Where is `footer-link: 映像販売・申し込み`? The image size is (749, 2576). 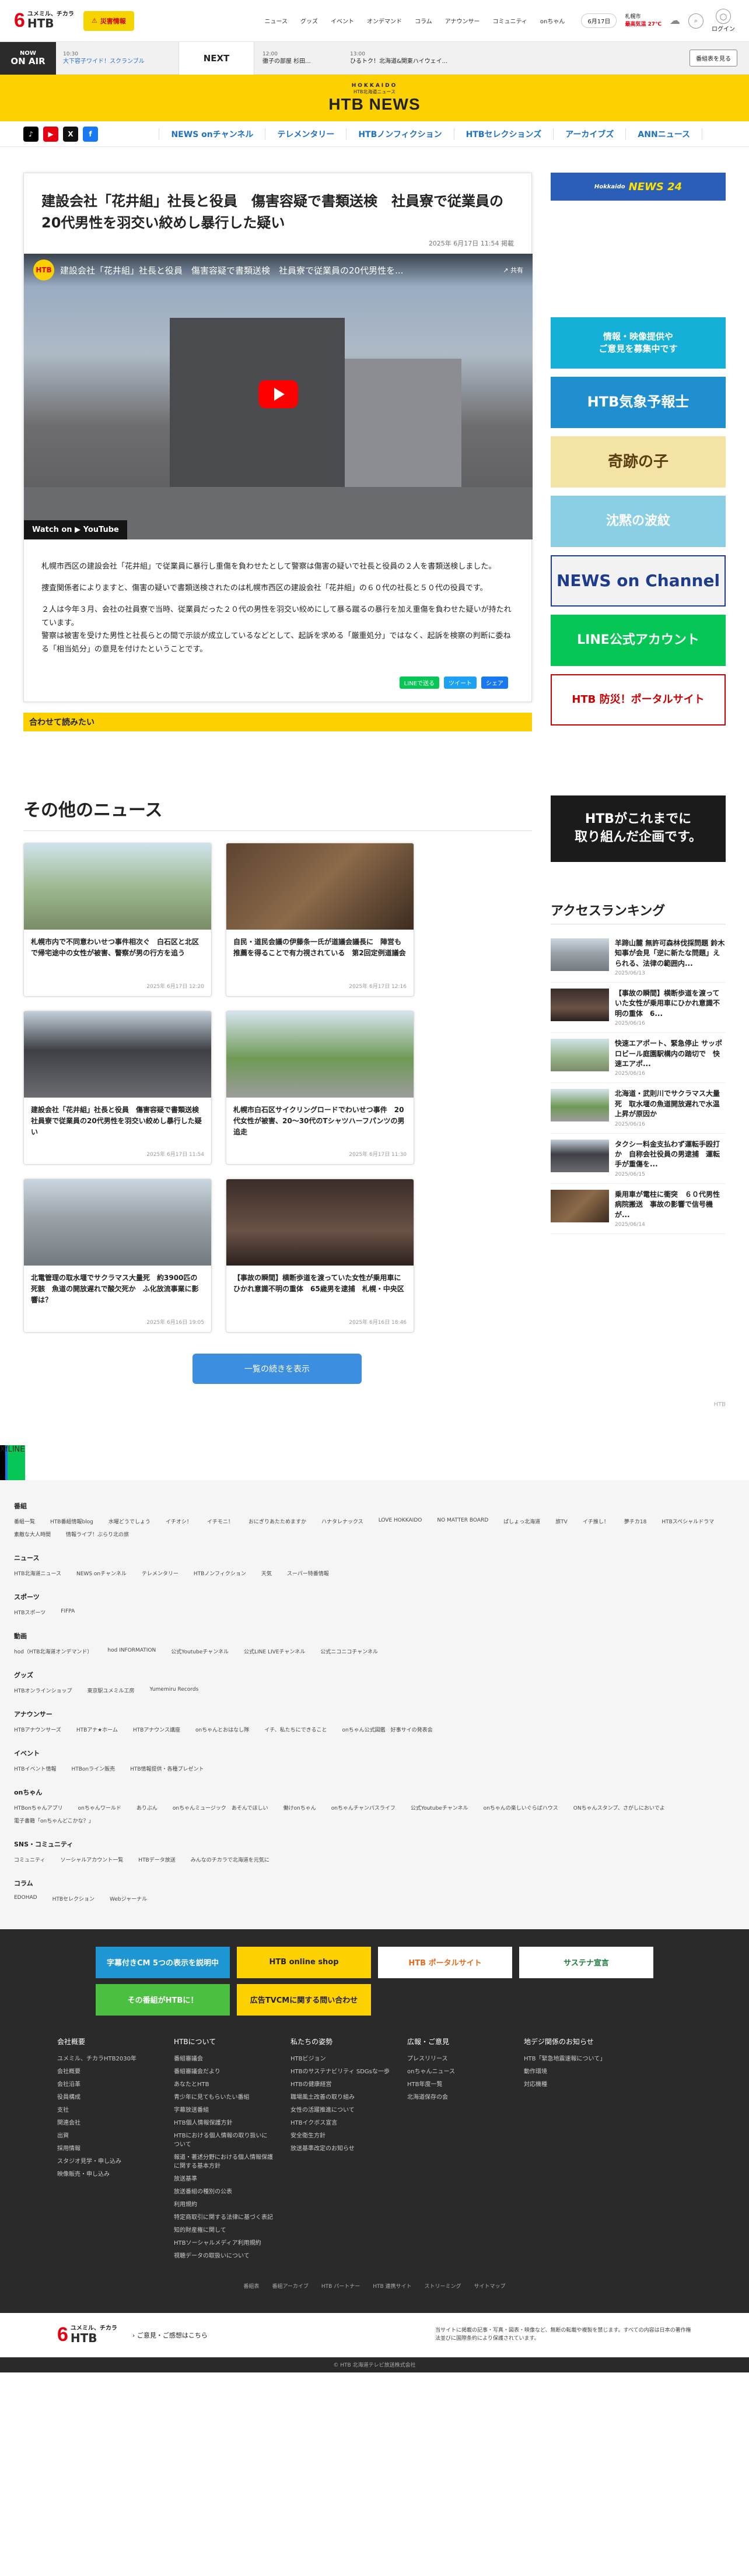 footer-link: 映像販売・申し込み is located at coordinates (106, 2173).